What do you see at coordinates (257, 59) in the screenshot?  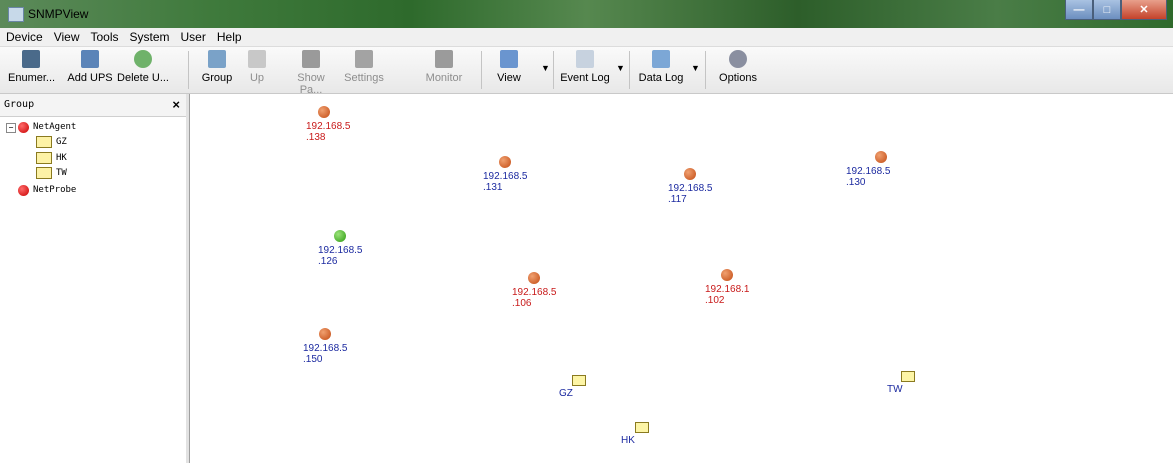 I see `up-arrow-icon` at bounding box center [257, 59].